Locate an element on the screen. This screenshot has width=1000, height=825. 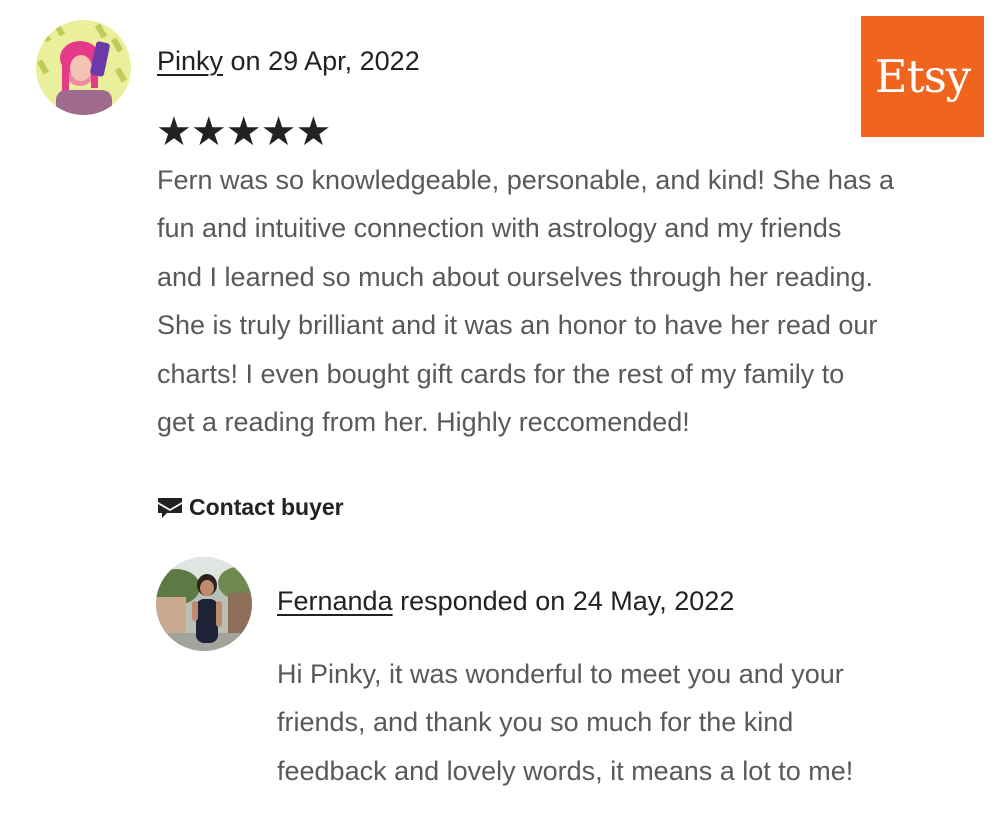
etsy-logo: Etsy is located at coordinates (922, 76).